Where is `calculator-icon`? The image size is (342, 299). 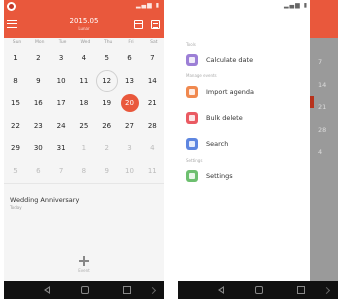 calculator-icon is located at coordinates (192, 60).